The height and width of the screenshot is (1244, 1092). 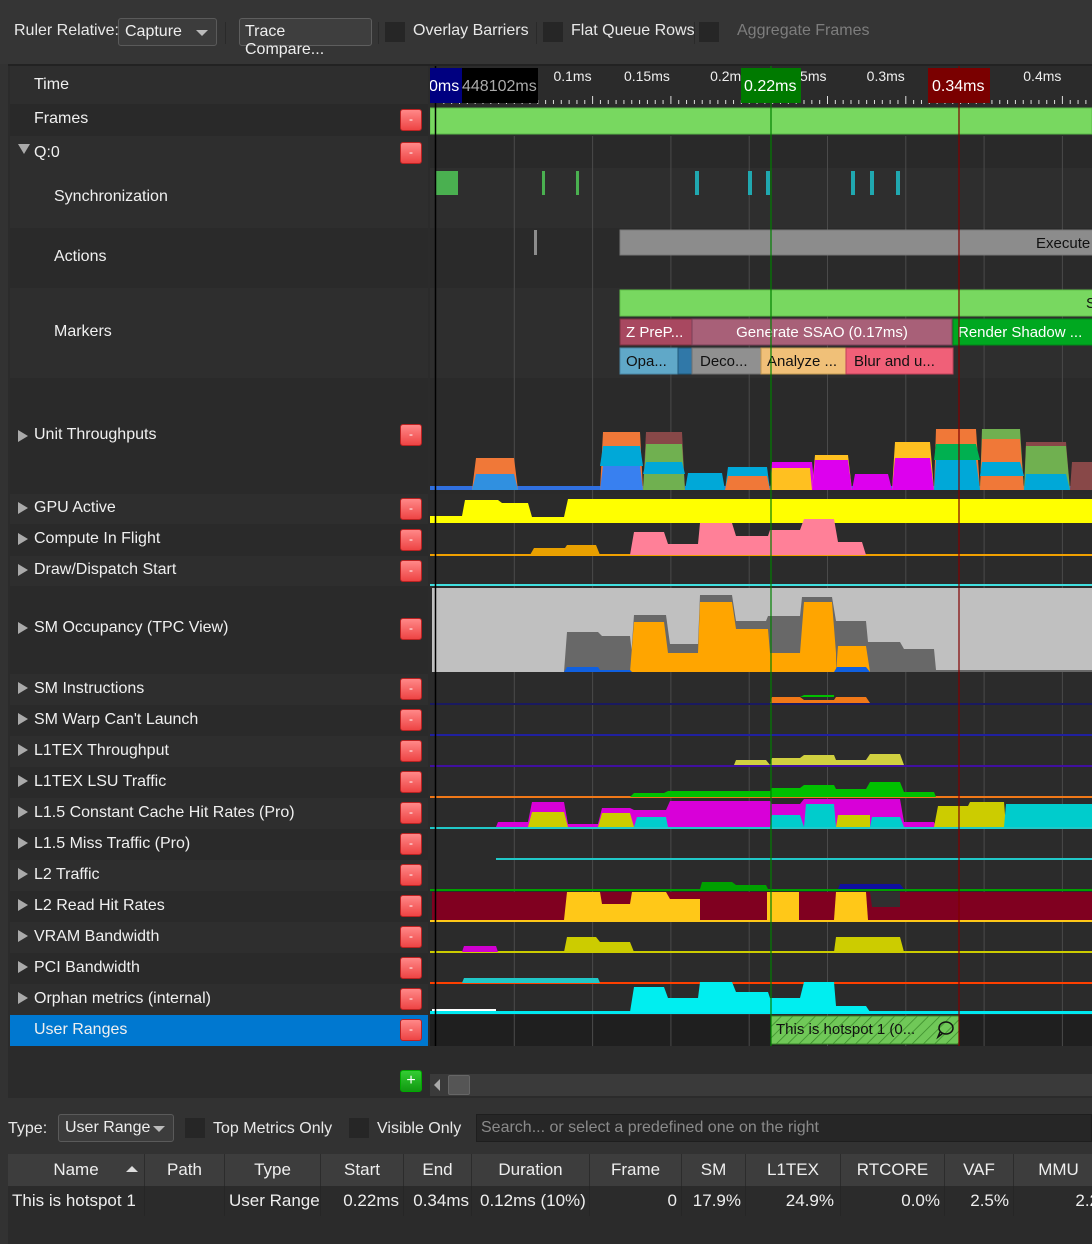 What do you see at coordinates (531, 980) in the screenshot?
I see `pci-area` at bounding box center [531, 980].